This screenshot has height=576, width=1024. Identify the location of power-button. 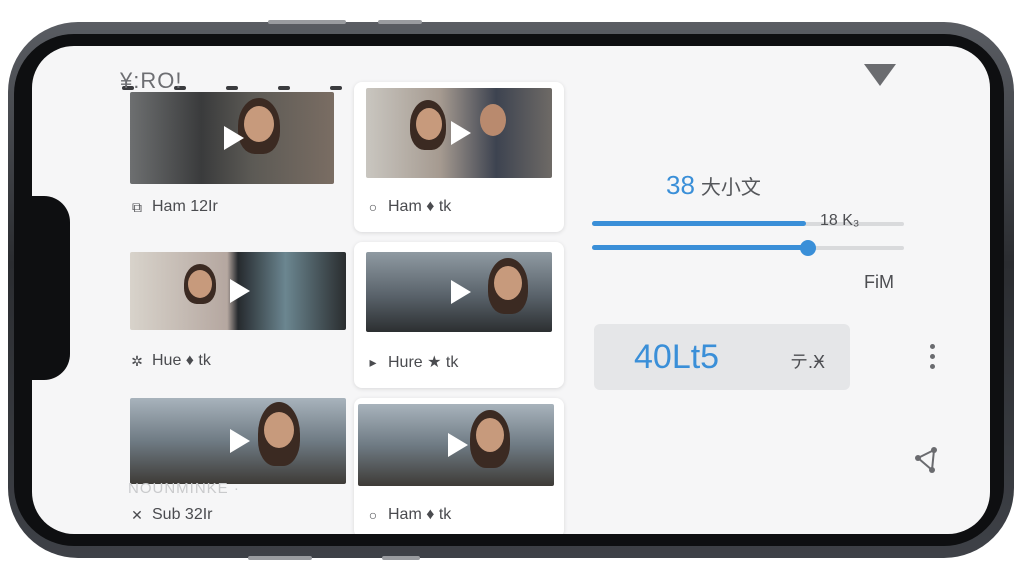
(400, 22).